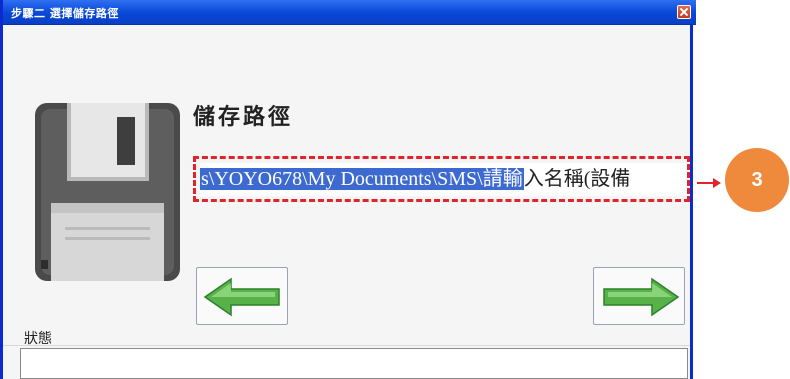 This screenshot has height=379, width=790. I want to click on title-bar: 步驟二 選擇儲存路徑, so click(349, 12).